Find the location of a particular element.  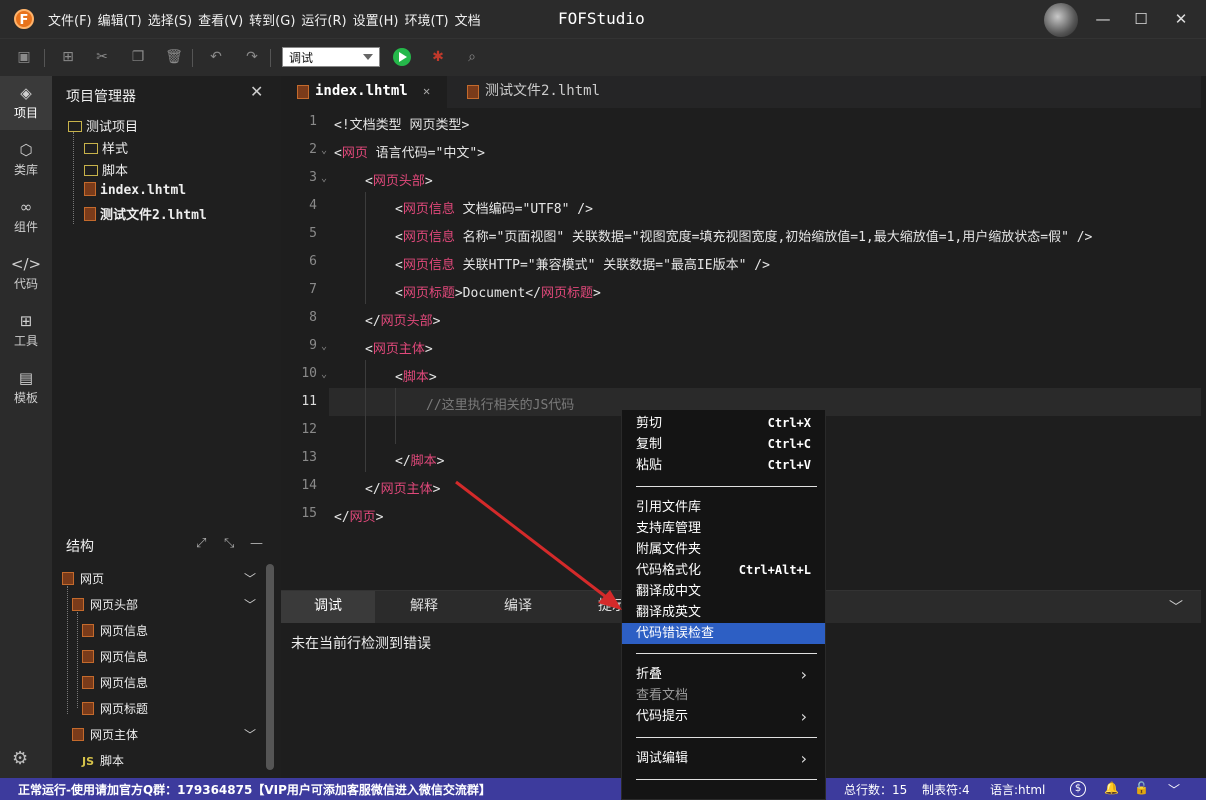

activity-item-code: </> 代码 is located at coordinates (26, 274).